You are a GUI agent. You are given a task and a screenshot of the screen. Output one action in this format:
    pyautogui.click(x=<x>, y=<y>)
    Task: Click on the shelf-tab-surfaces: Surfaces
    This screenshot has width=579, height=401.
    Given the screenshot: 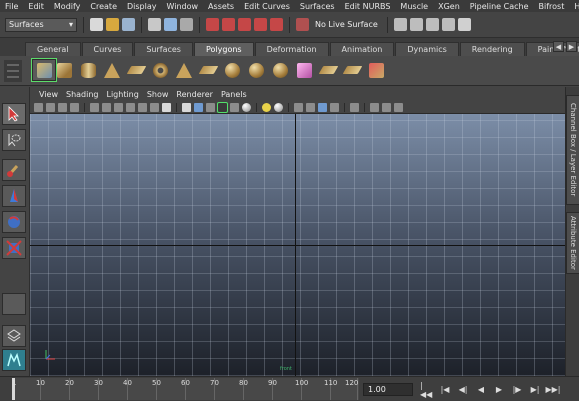 What is the action you would take?
    pyautogui.click(x=163, y=49)
    